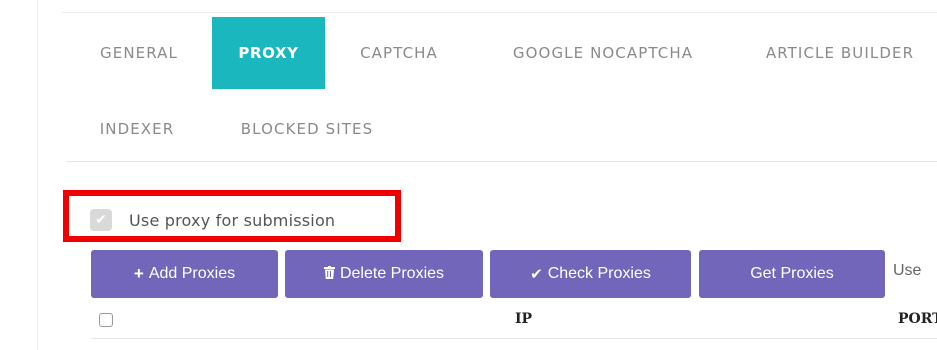 The height and width of the screenshot is (350, 937). I want to click on check-proxies-button: ✔ Check Proxies, so click(590, 274).